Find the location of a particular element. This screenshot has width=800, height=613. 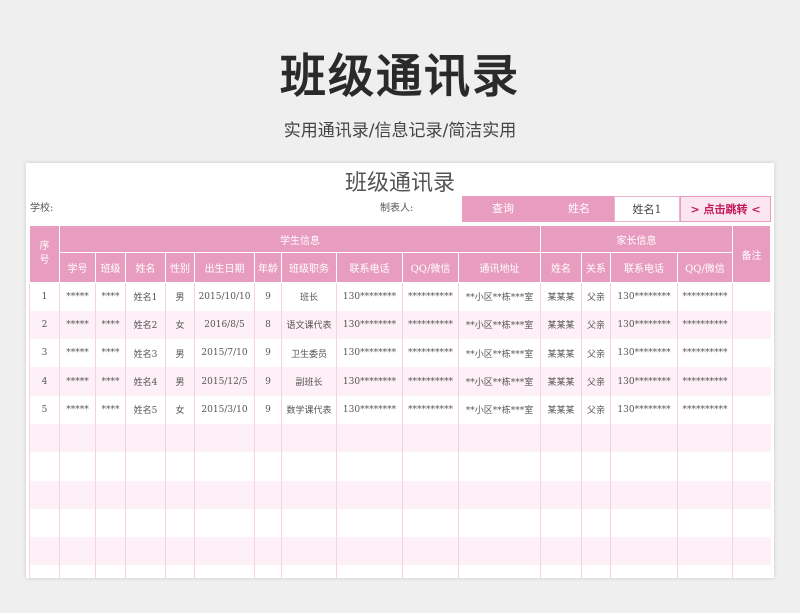

table-cell: 姓名5 is located at coordinates (145, 409).